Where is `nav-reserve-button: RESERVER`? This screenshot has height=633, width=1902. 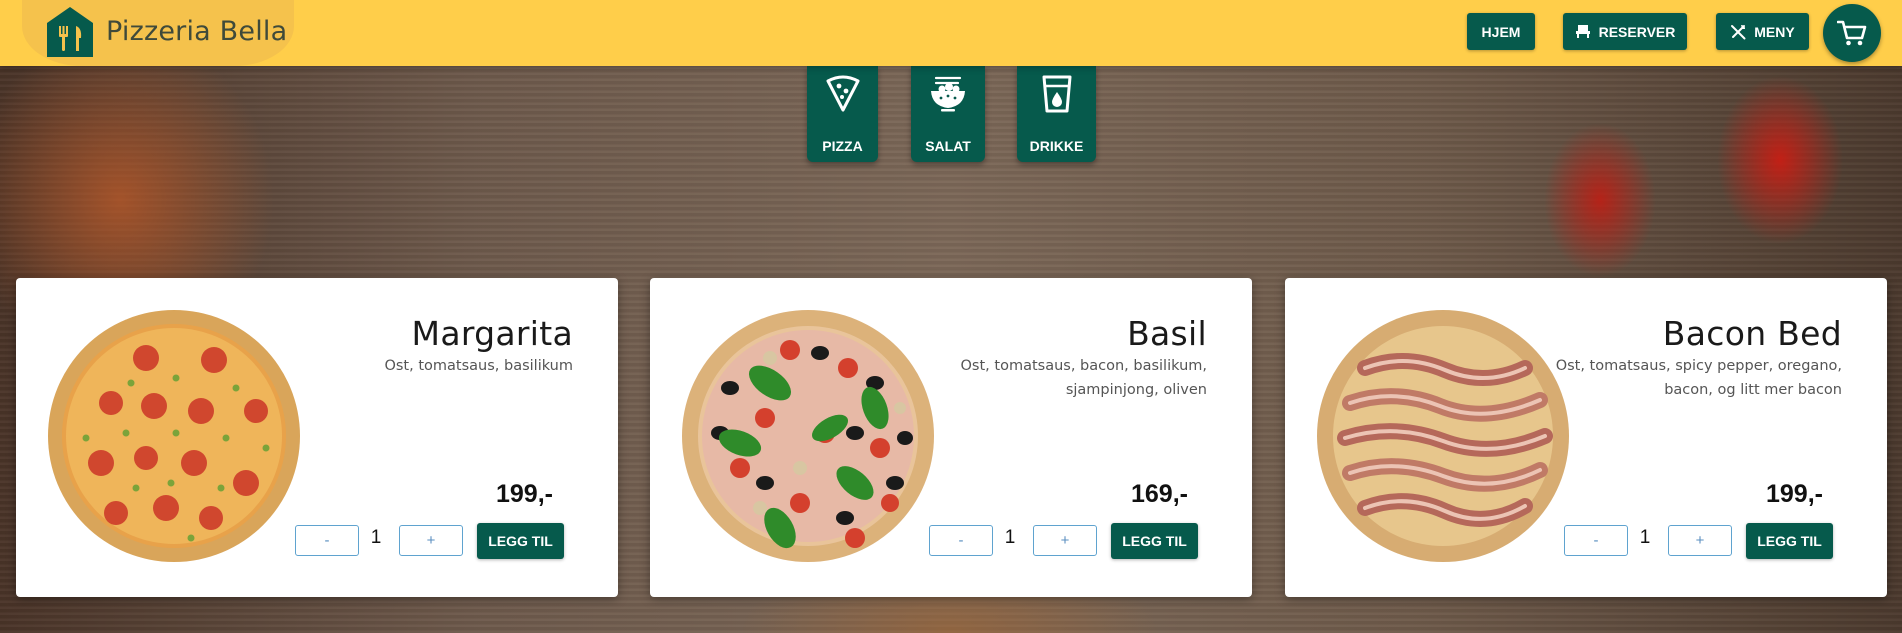 nav-reserve-button: RESERVER is located at coordinates (1625, 31).